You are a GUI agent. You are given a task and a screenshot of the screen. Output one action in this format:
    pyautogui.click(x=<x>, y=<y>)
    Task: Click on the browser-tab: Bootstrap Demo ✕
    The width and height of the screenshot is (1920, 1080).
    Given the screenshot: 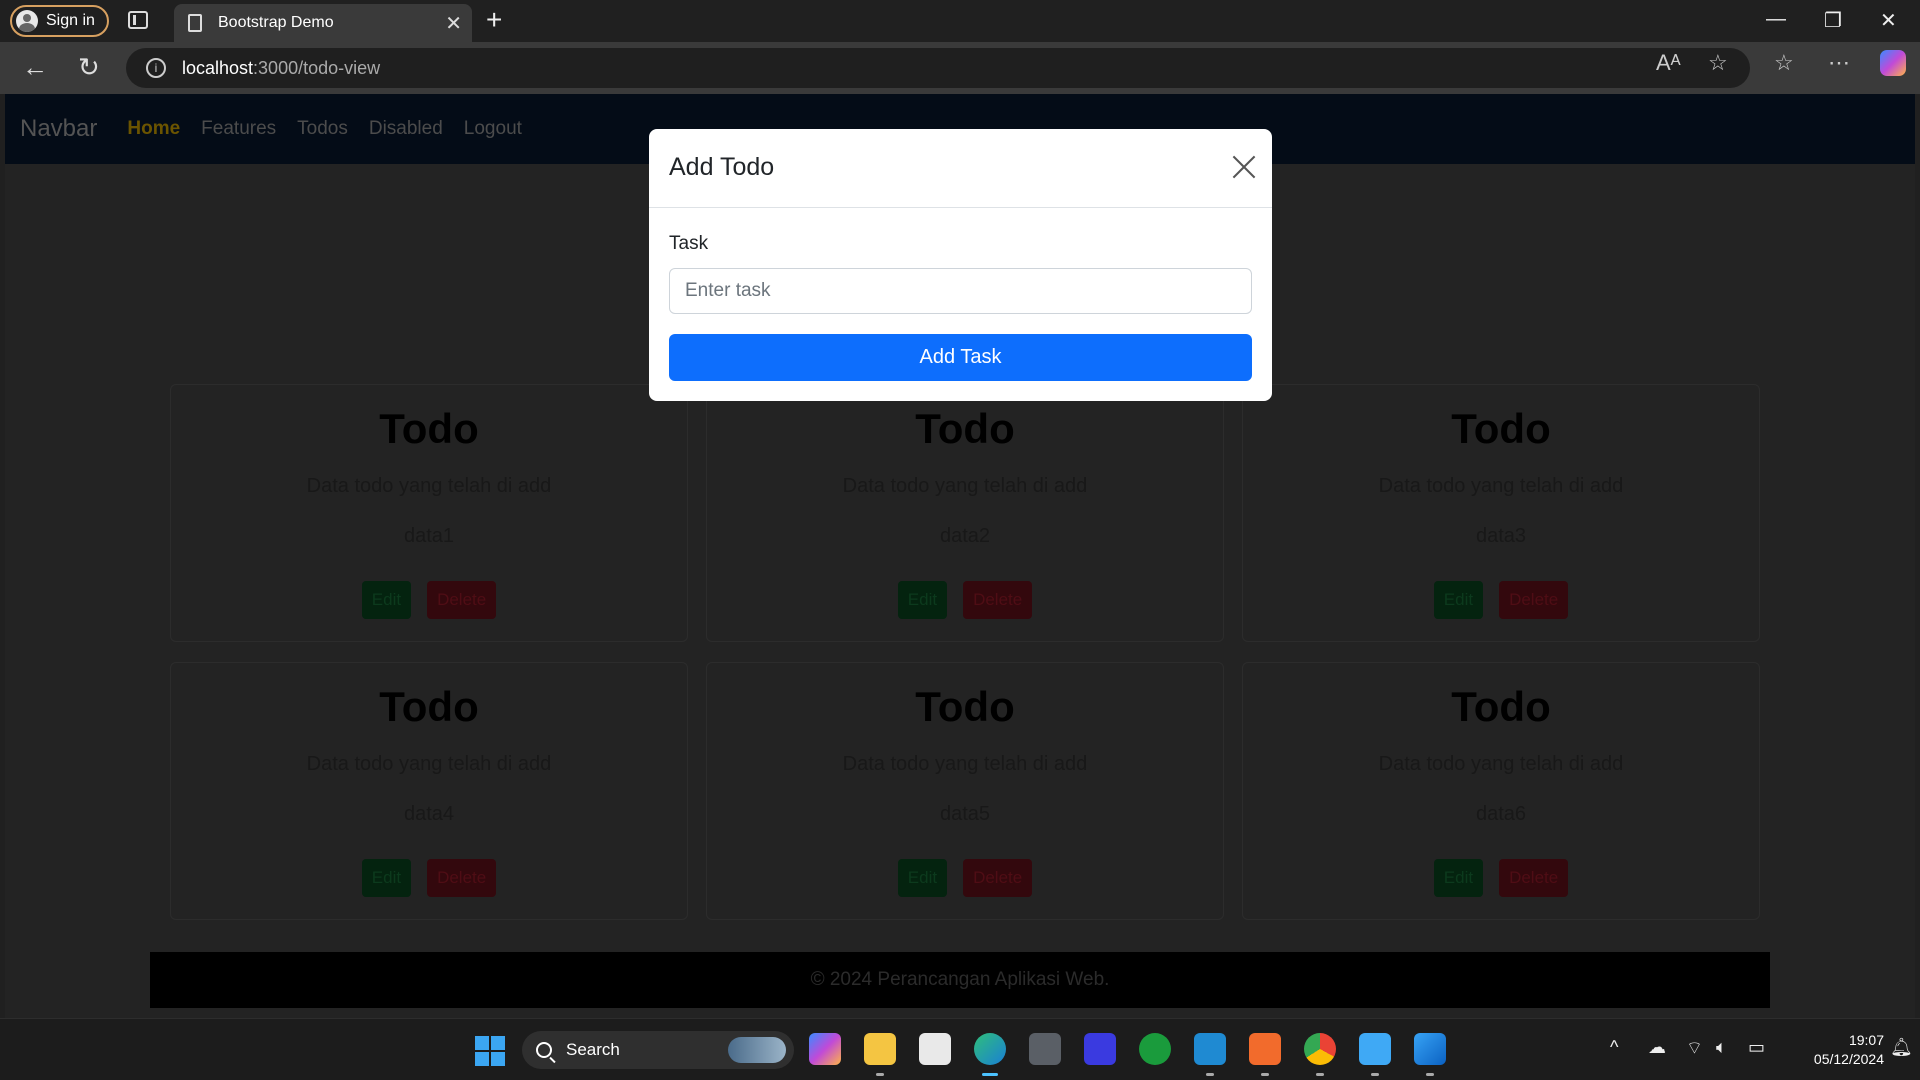 What is the action you would take?
    pyautogui.click(x=323, y=23)
    